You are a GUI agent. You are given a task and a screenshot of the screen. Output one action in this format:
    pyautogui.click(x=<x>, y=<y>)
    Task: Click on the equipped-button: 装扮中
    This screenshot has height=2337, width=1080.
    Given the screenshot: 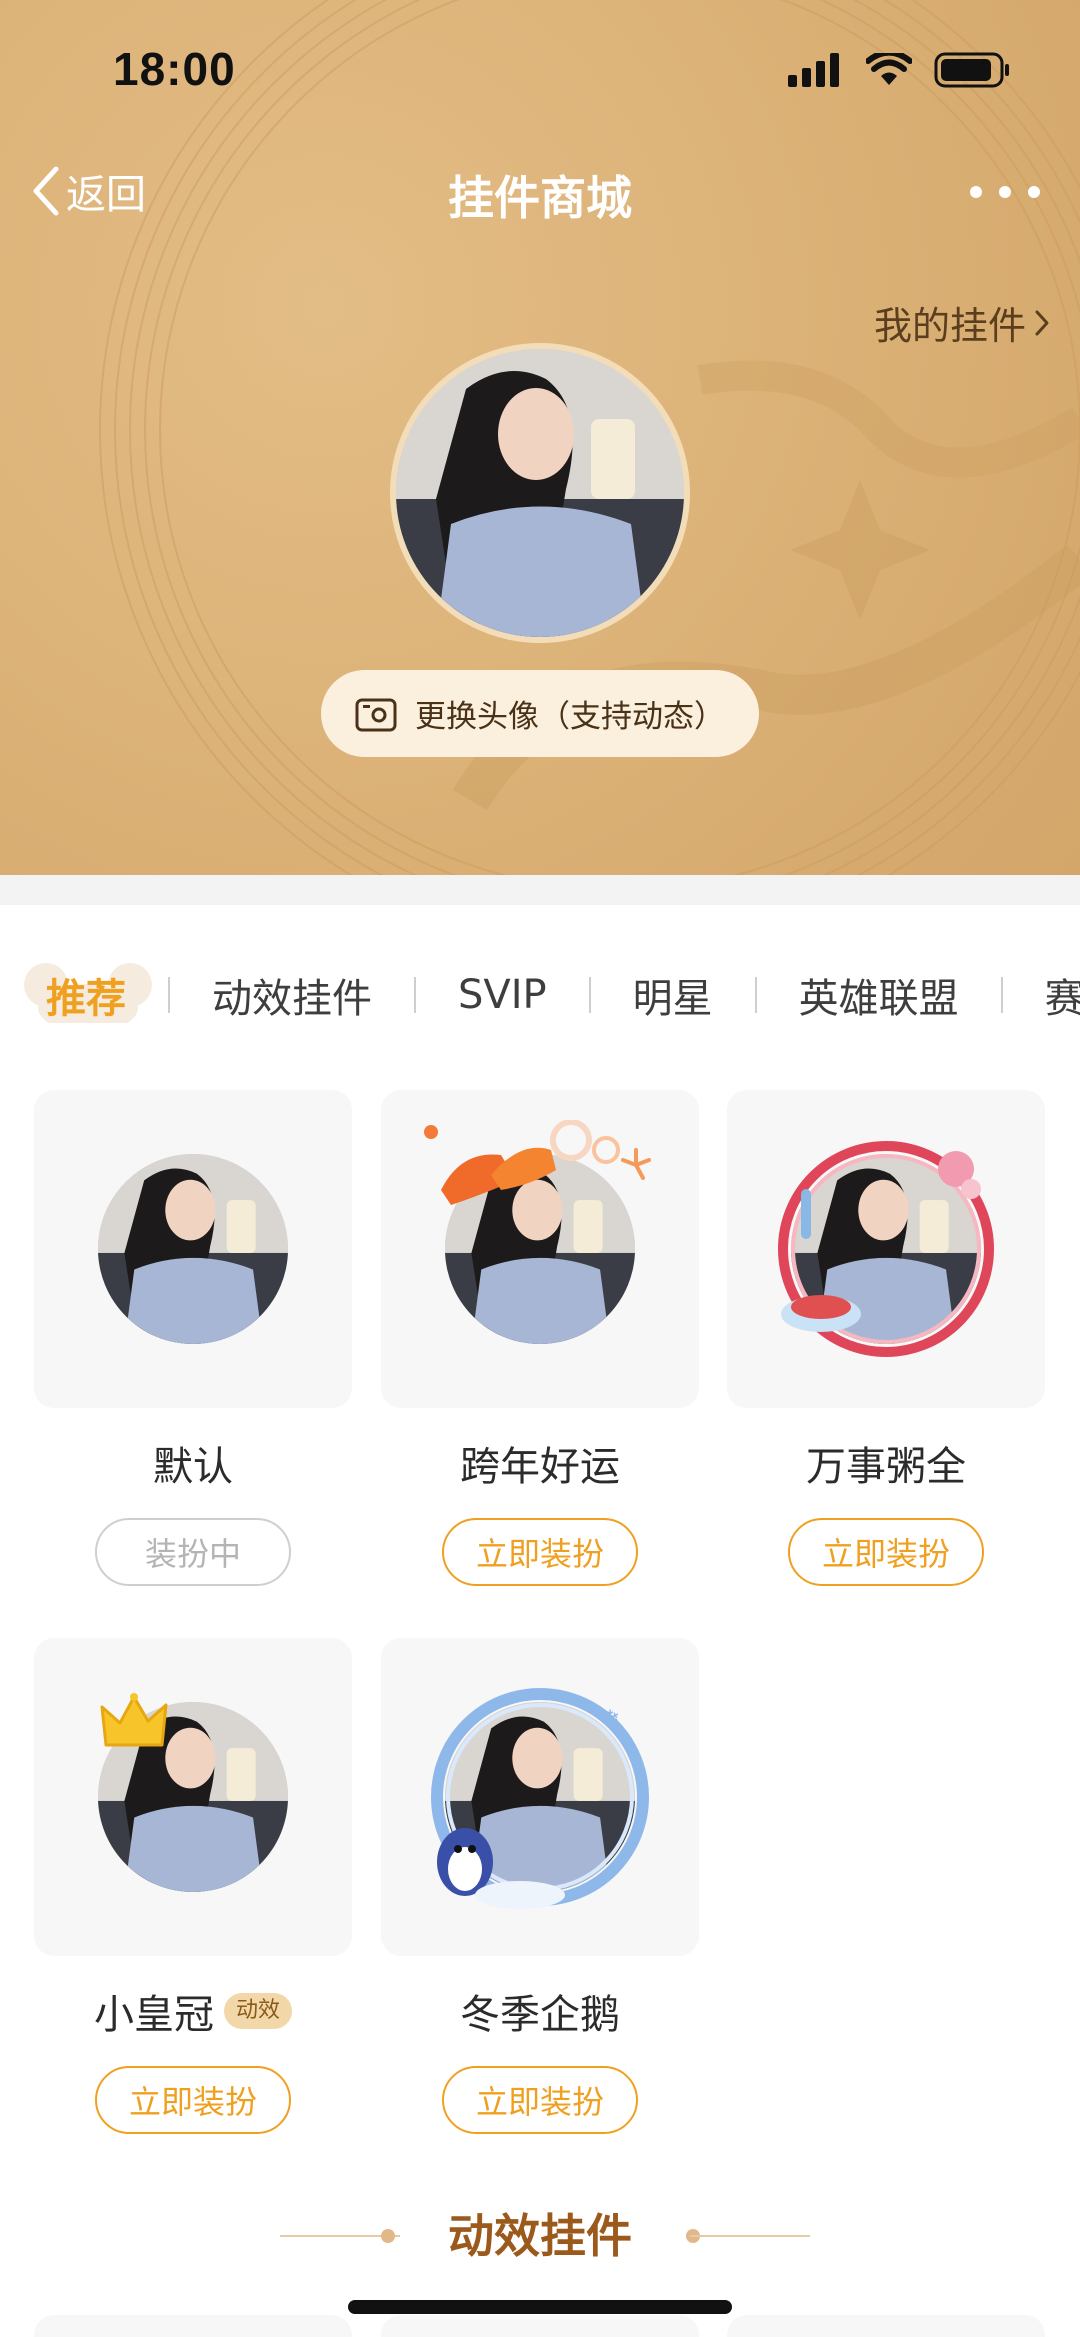 What is the action you would take?
    pyautogui.click(x=193, y=1552)
    